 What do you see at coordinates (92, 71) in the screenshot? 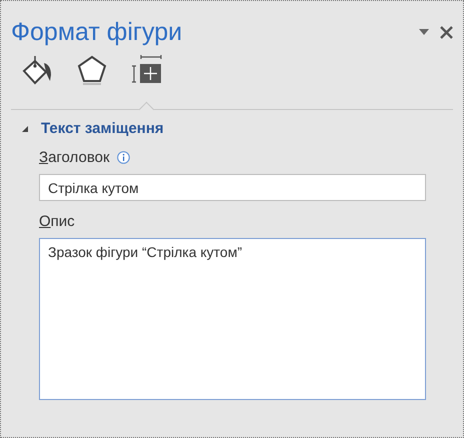
I see `pentagon-icon` at bounding box center [92, 71].